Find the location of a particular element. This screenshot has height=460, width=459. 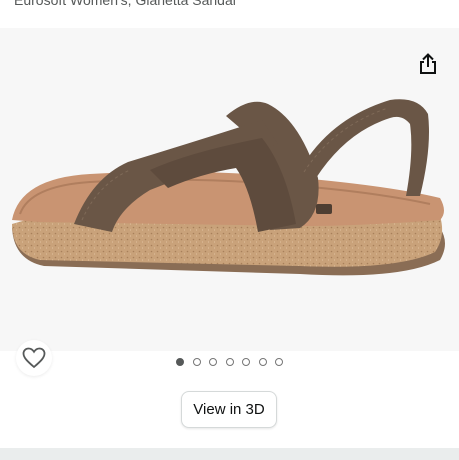

view-in-3d-button: View in 3D is located at coordinates (229, 409).